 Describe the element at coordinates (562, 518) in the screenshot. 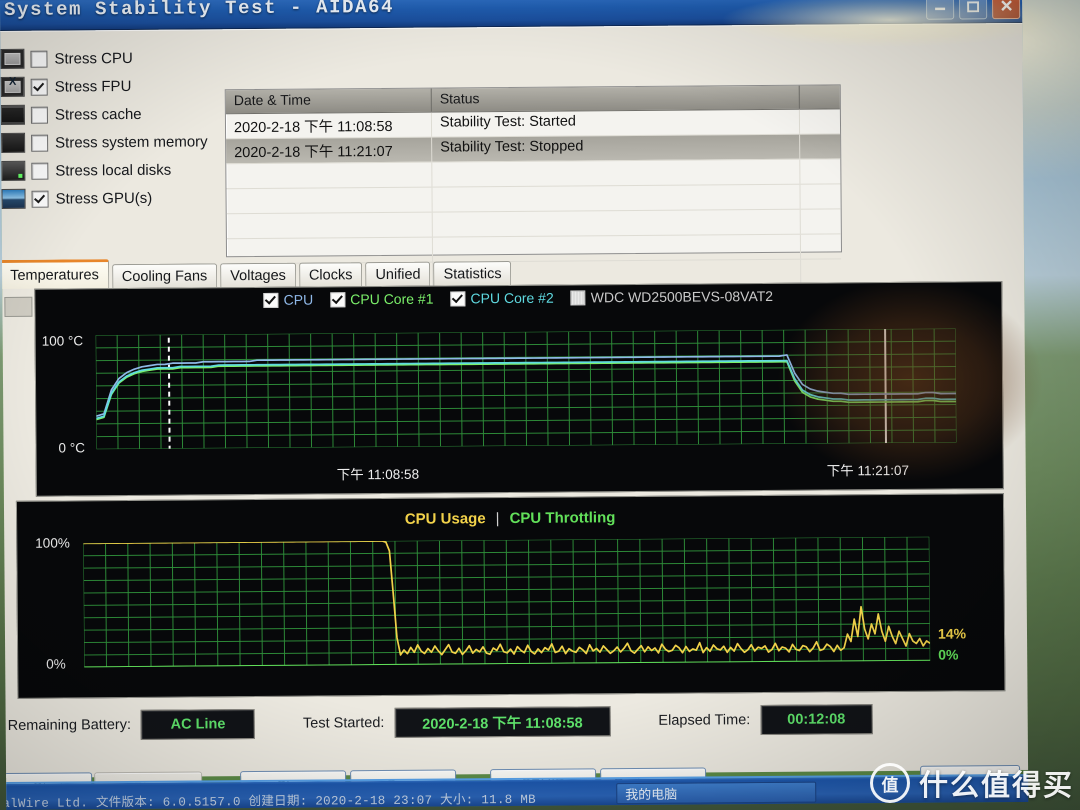

I see `cpu-throttling-title: CPU Throttling` at that location.